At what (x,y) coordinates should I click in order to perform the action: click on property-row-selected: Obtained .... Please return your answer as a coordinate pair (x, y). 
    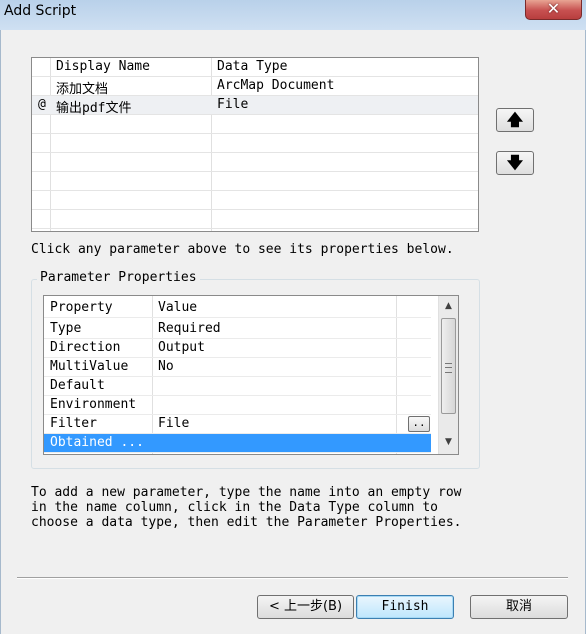
    Looking at the image, I should click on (237, 443).